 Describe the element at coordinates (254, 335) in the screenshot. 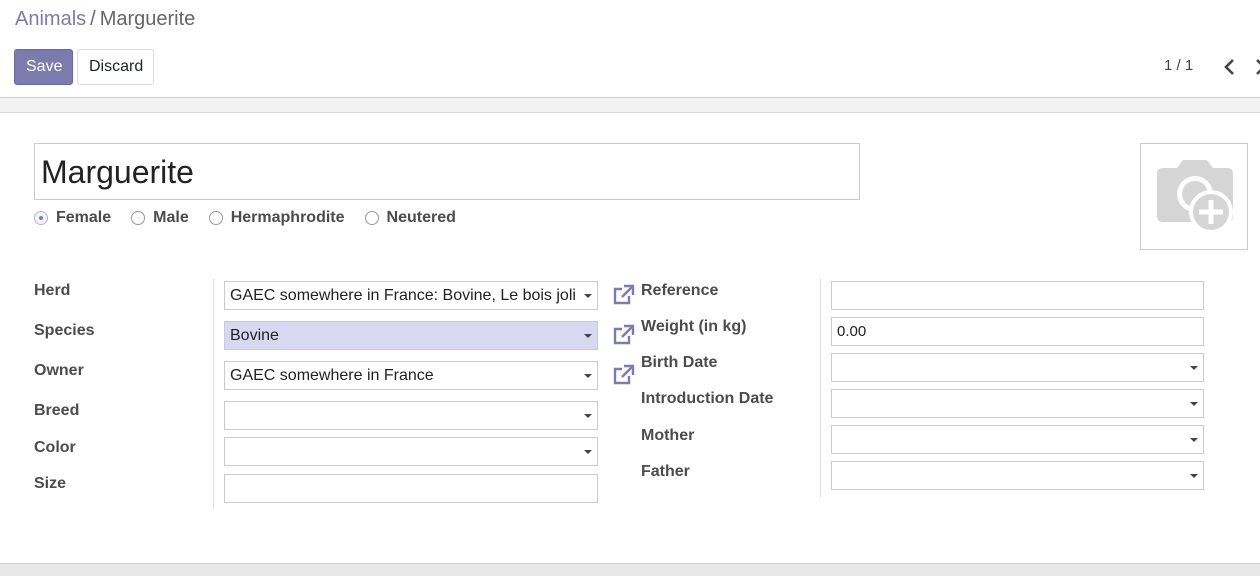

I see `species-value: Bovine` at that location.